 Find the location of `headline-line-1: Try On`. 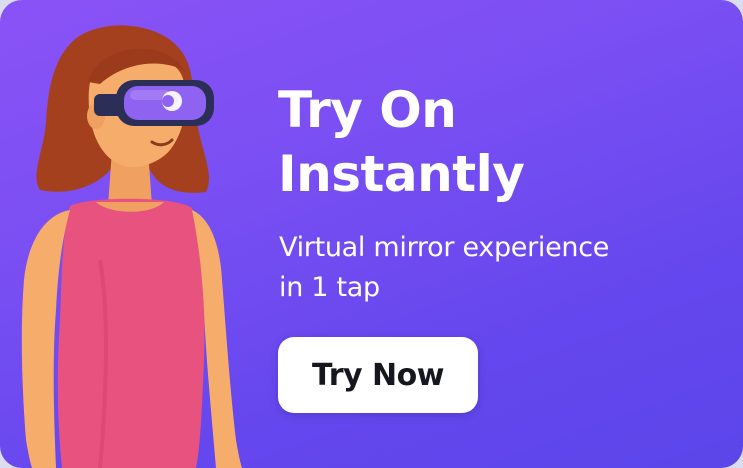

headline-line-1: Try On is located at coordinates (367, 110).